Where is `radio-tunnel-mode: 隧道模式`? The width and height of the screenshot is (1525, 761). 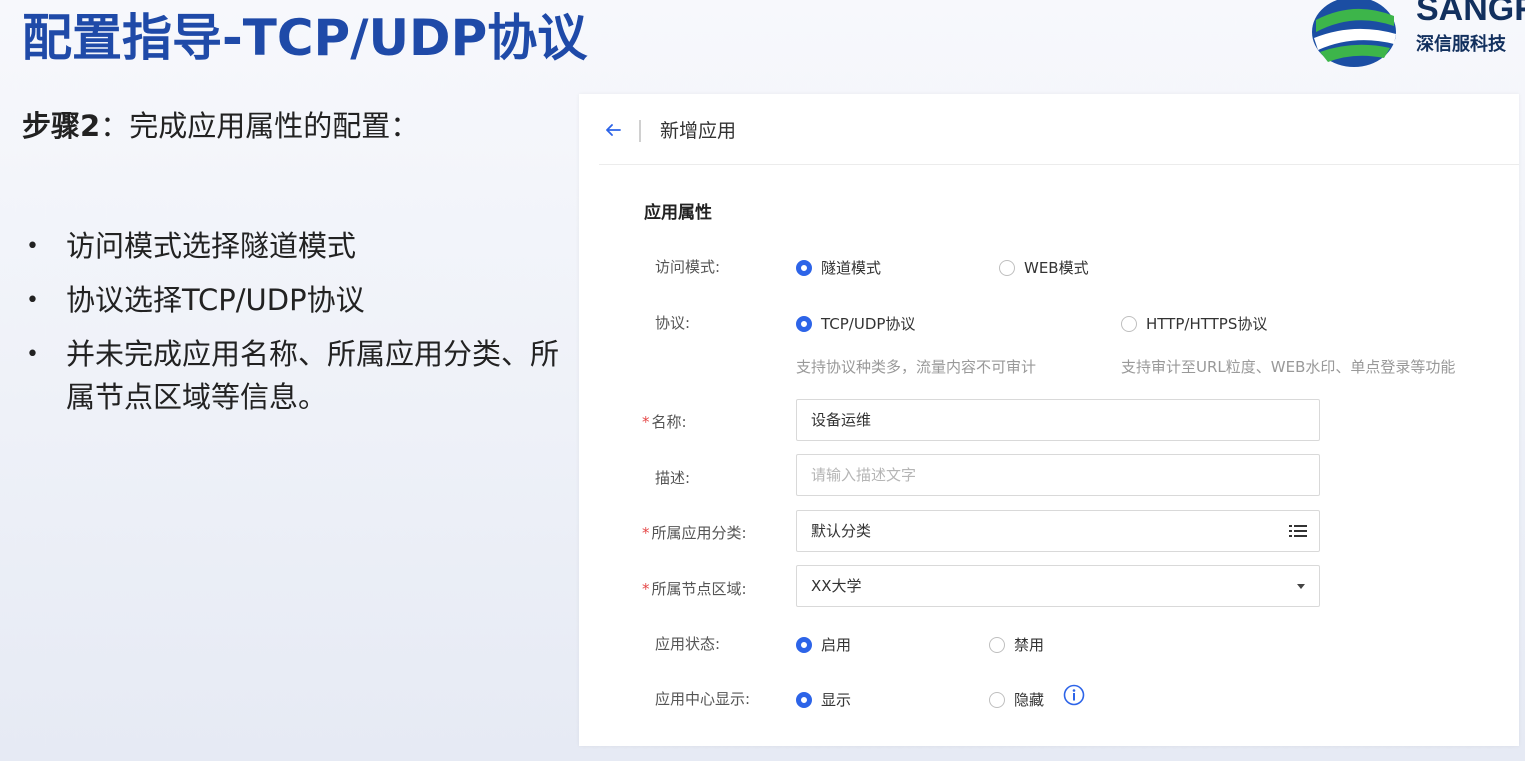 radio-tunnel-mode: 隧道模式 is located at coordinates (838, 267).